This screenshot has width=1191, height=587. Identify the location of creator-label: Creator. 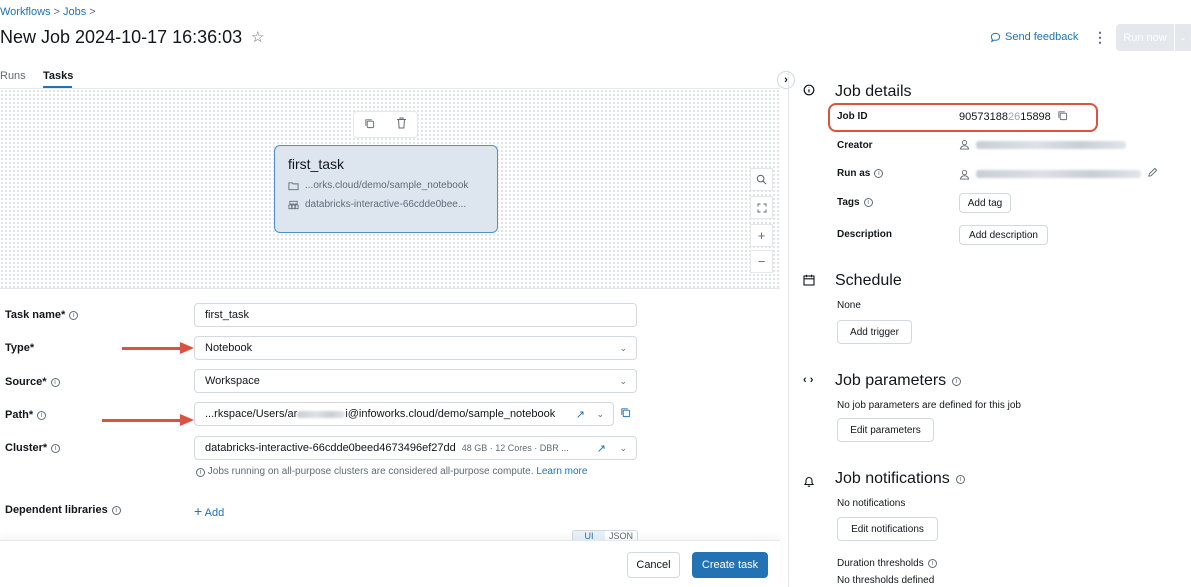
(855, 145).